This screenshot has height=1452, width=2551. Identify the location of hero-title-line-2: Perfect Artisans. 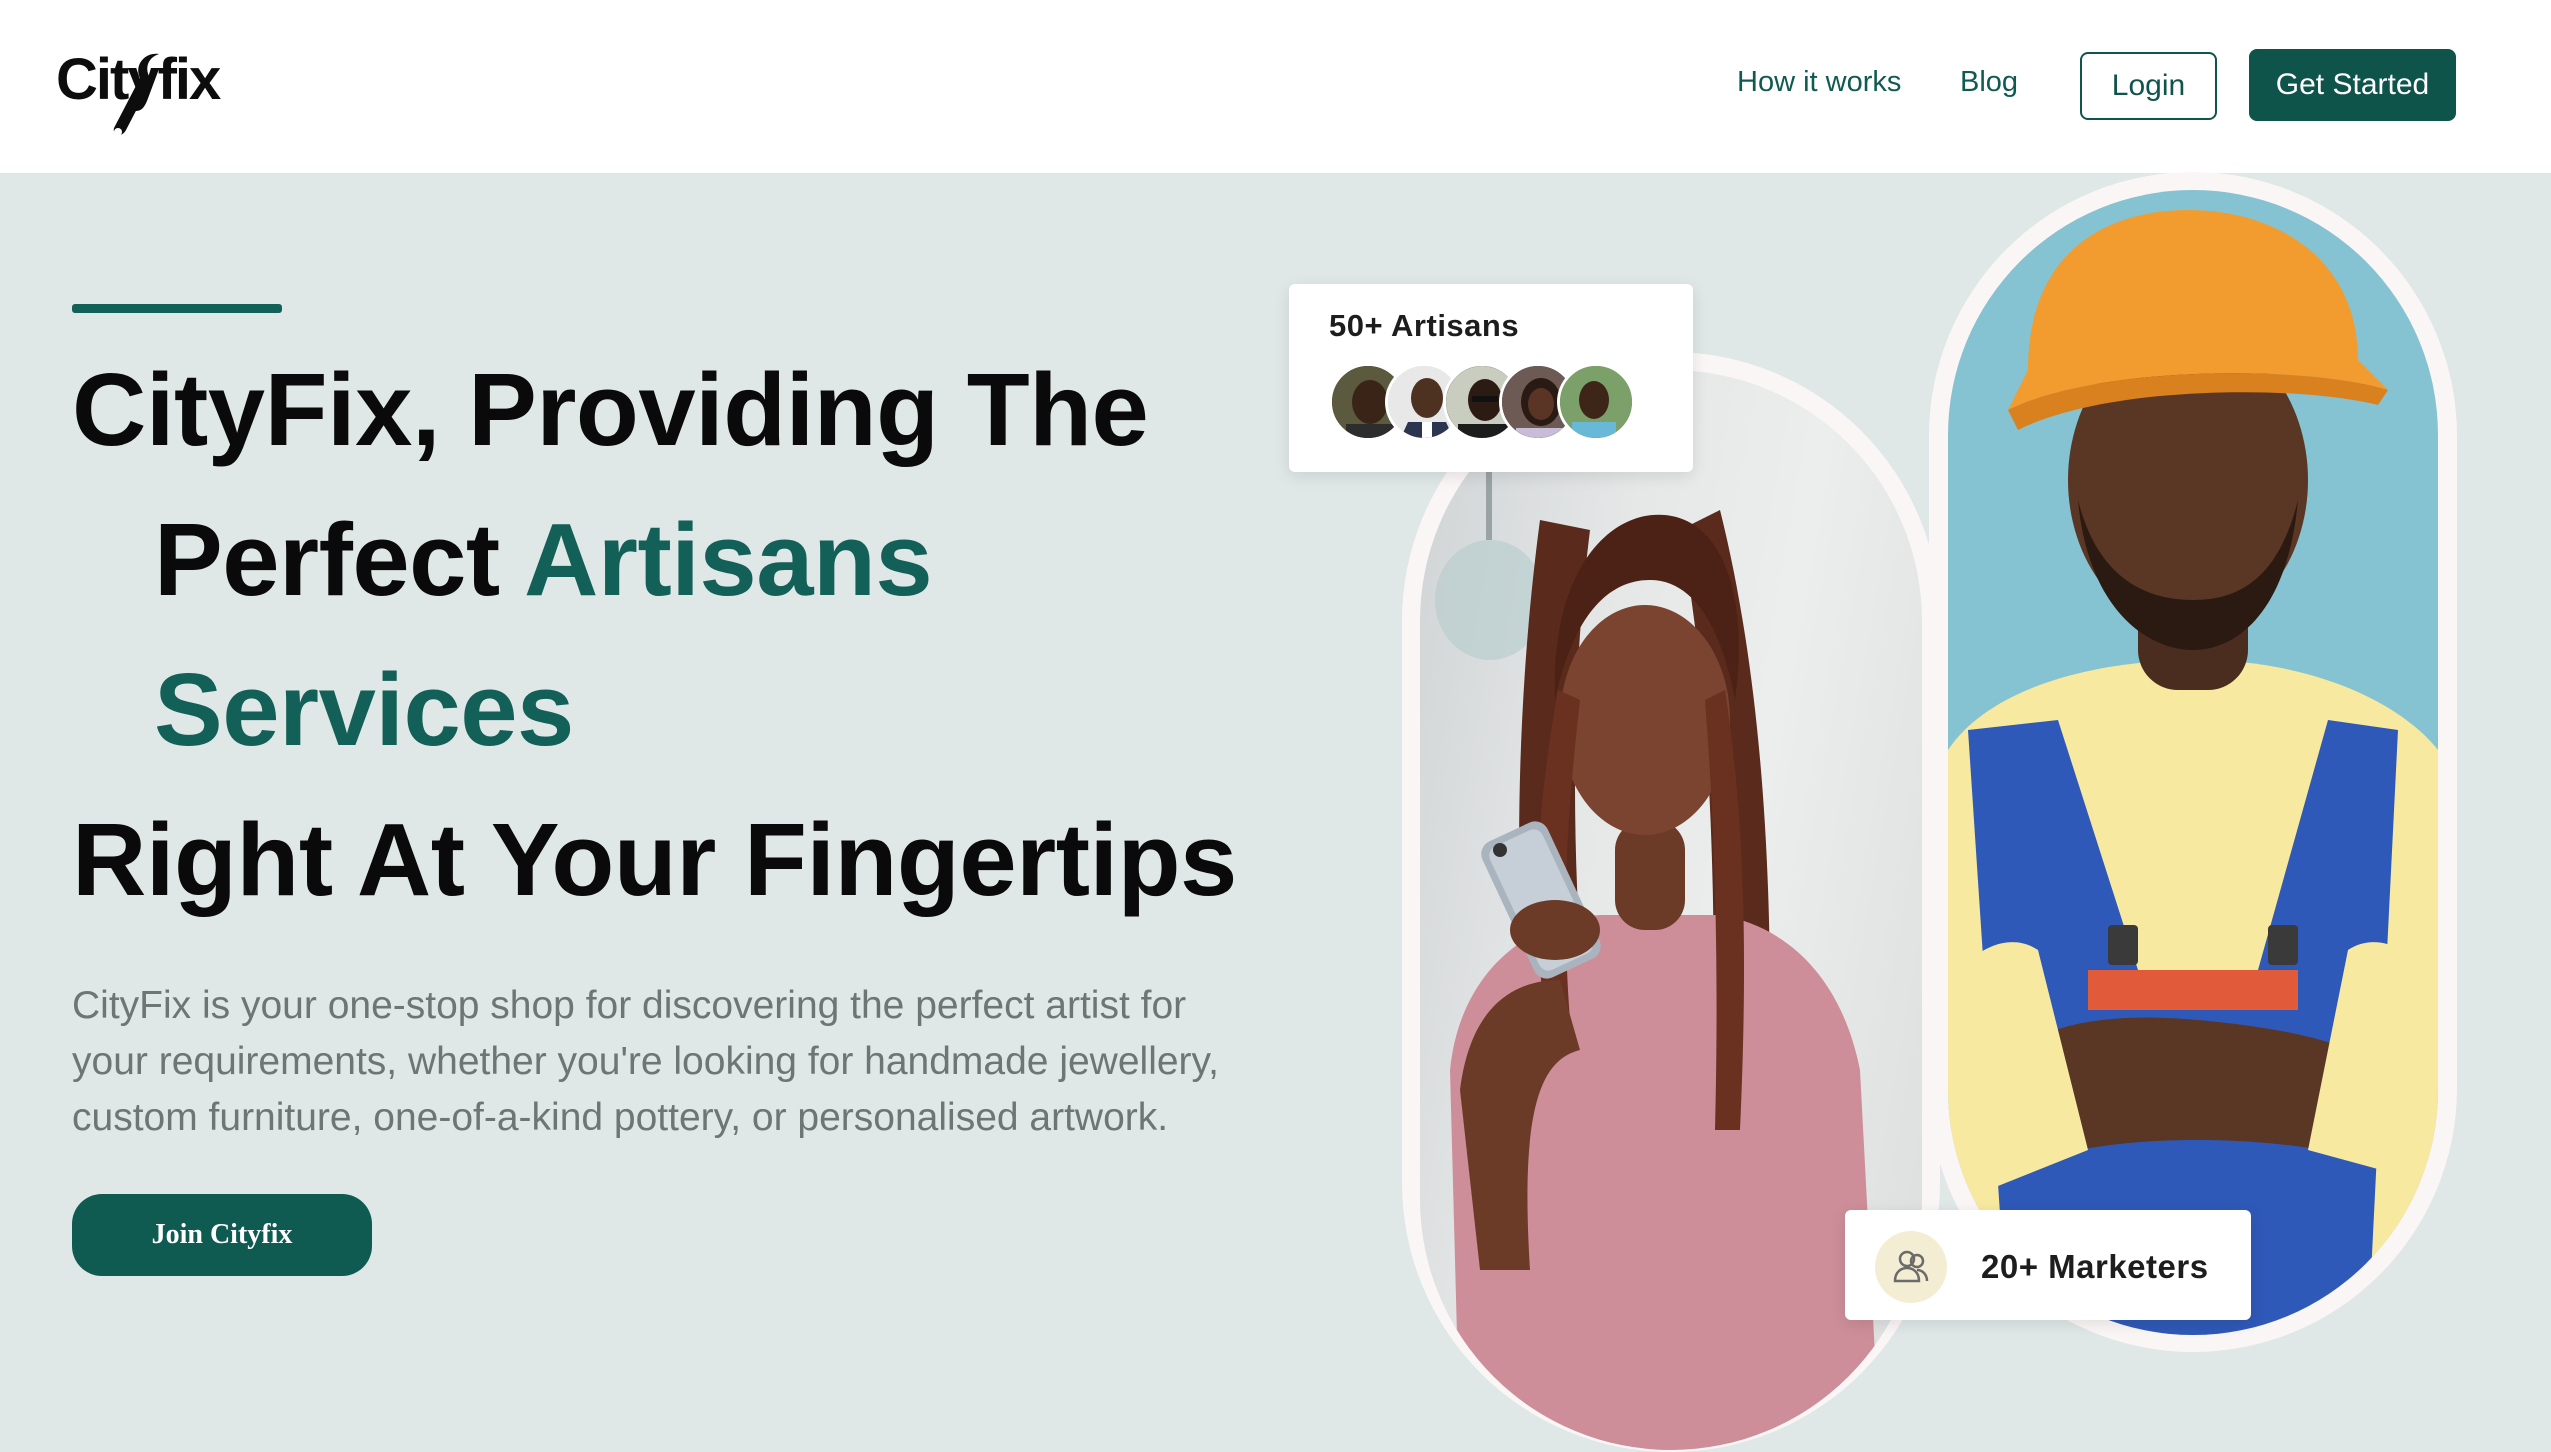
(672, 560).